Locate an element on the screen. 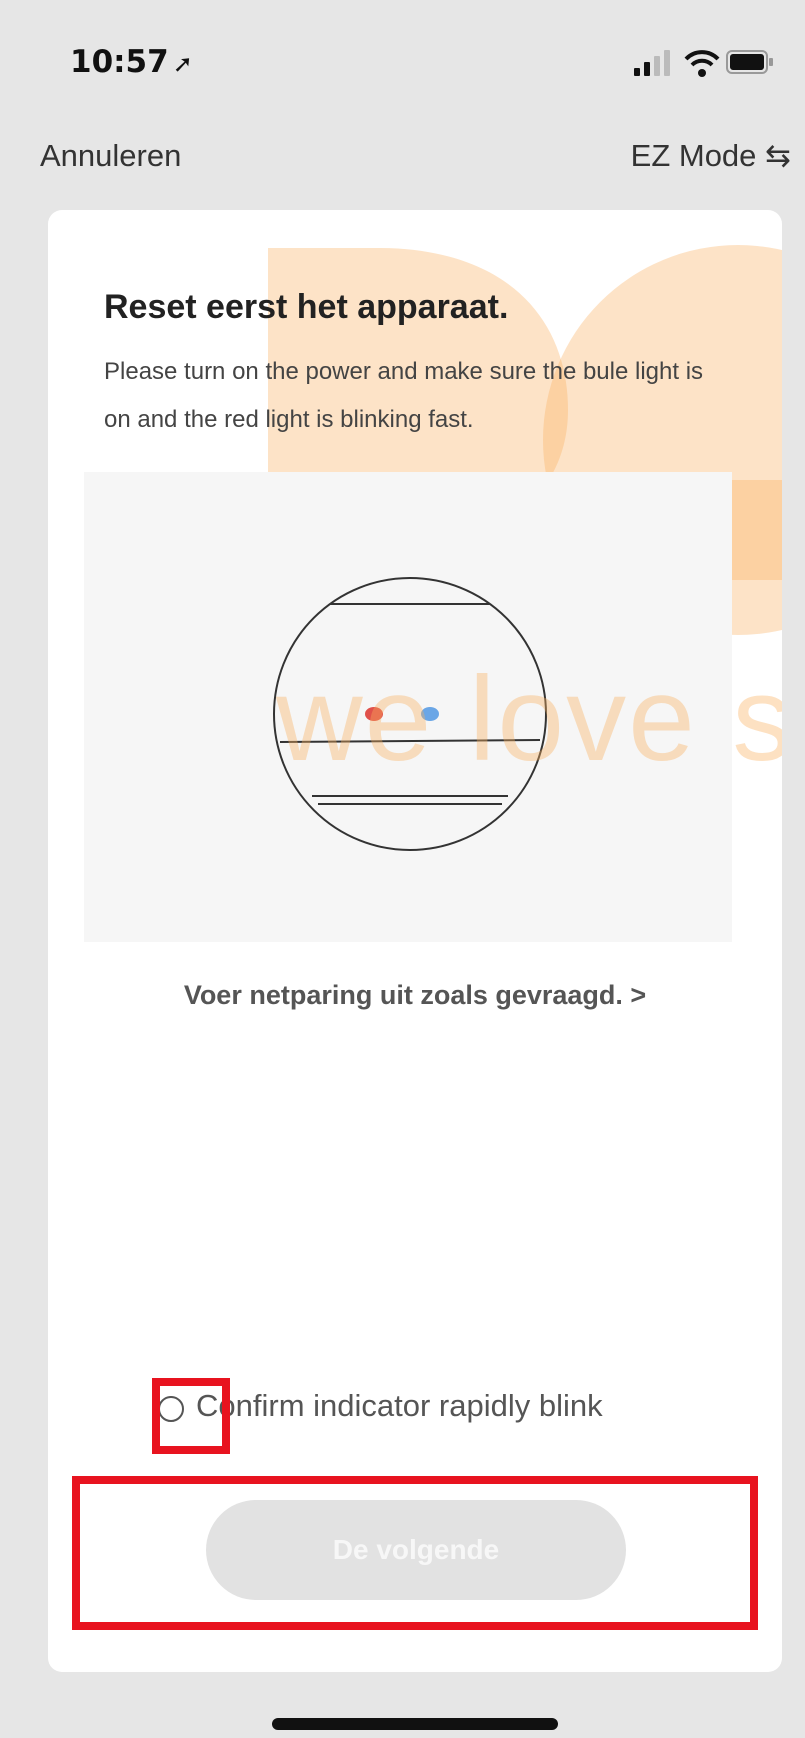  confirm-label: Confirm indicator rapidly blink is located at coordinates (399, 1406).